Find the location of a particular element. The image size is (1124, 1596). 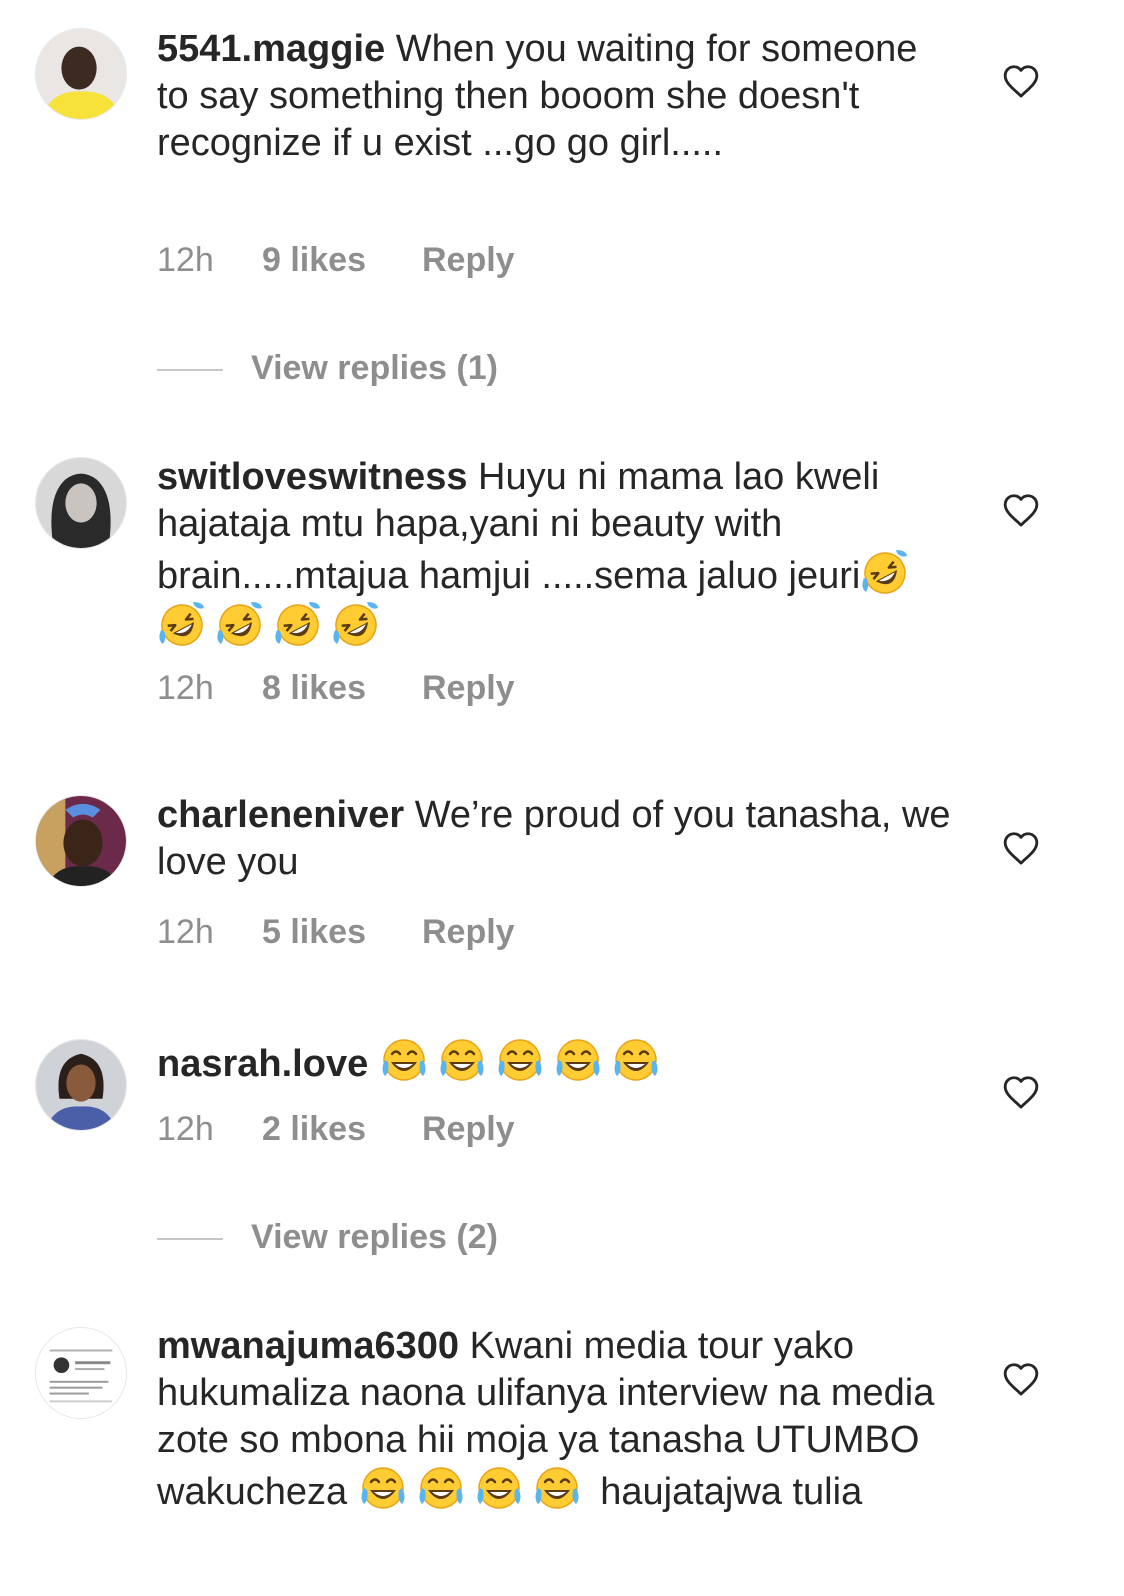

comment-username: 5541.maggie is located at coordinates (271, 49).